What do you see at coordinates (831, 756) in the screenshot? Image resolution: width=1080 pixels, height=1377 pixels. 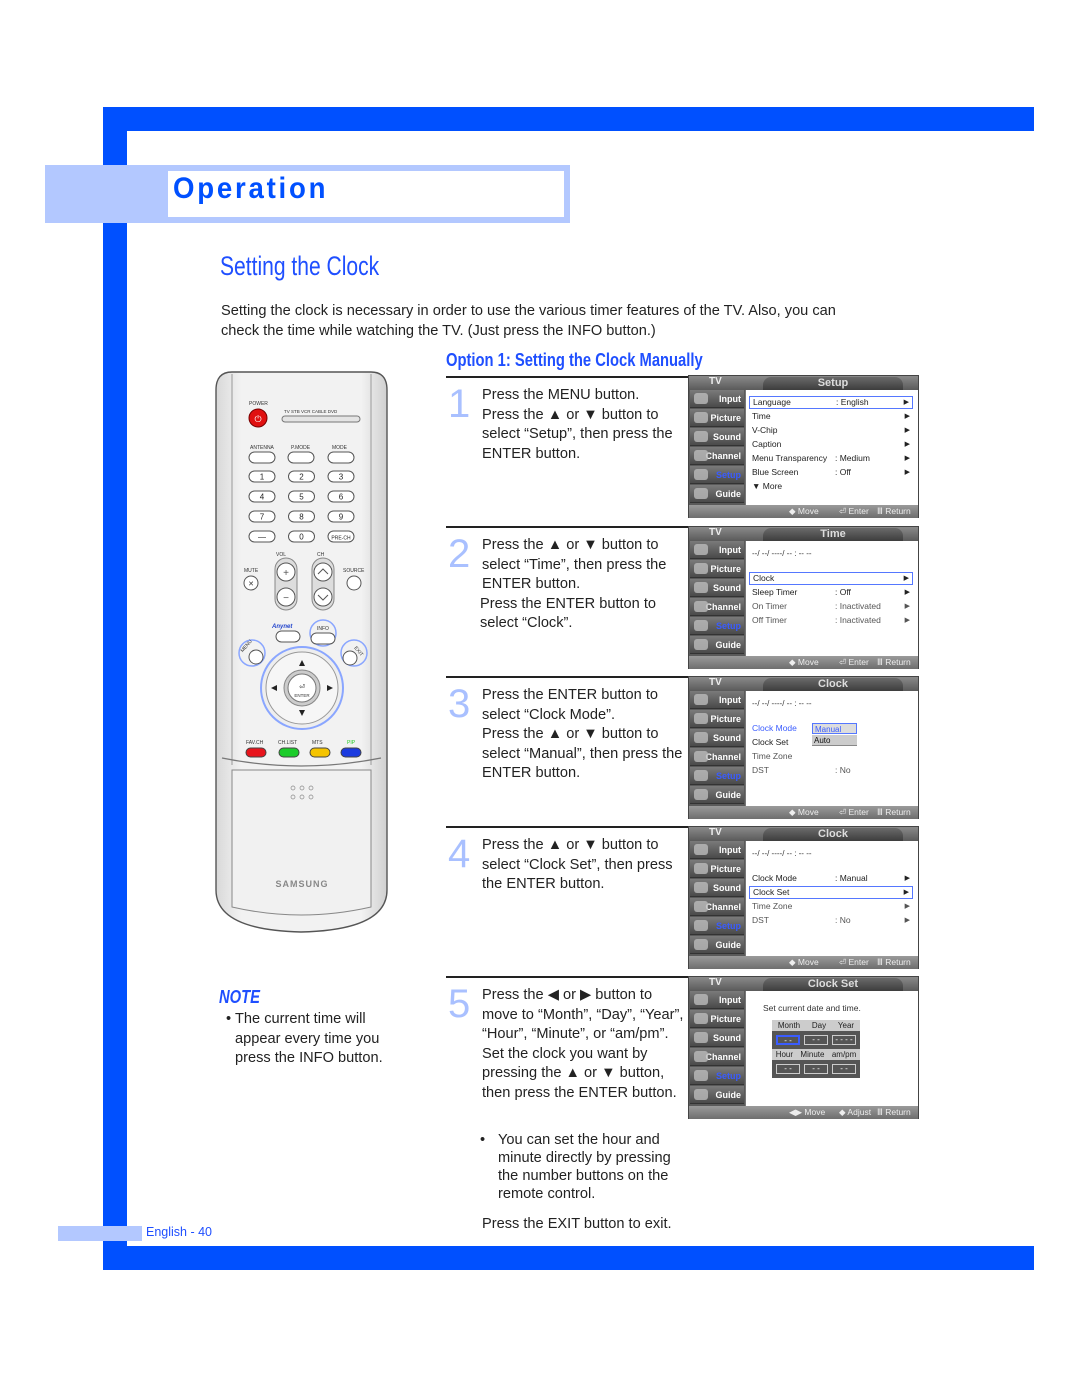 I see `osd-menu-item: Time Zone` at bounding box center [831, 756].